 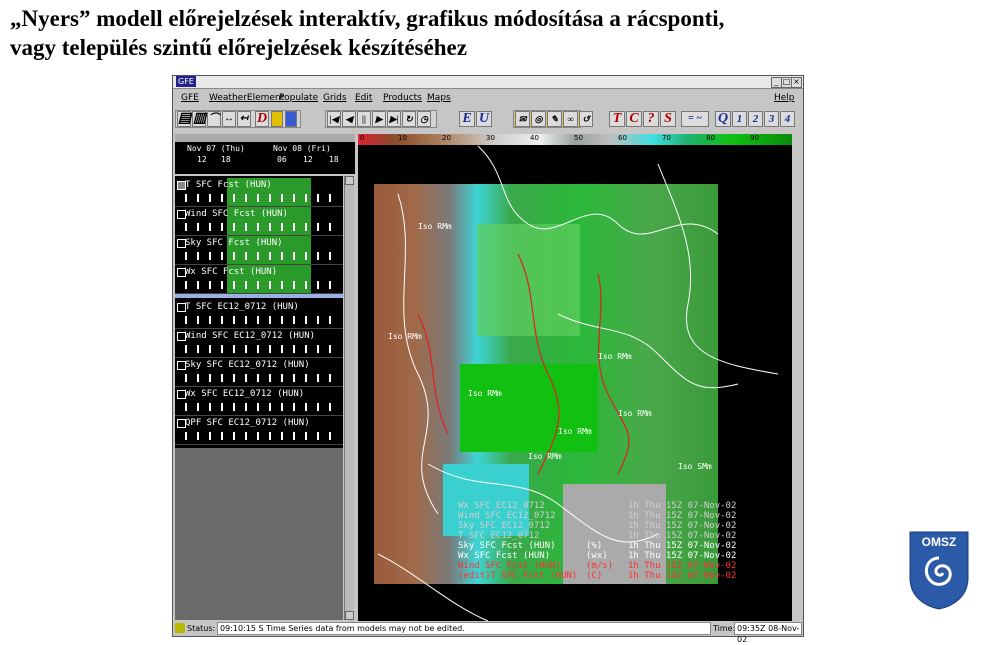 What do you see at coordinates (651, 119) in the screenshot?
I see `toolbar-help-button: ?` at bounding box center [651, 119].